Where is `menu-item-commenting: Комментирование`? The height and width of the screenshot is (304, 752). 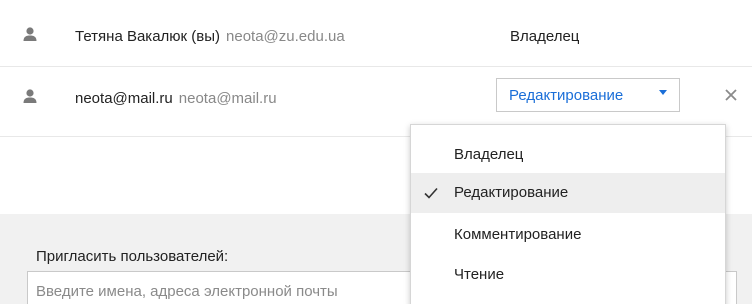 menu-item-commenting: Комментирование is located at coordinates (568, 235).